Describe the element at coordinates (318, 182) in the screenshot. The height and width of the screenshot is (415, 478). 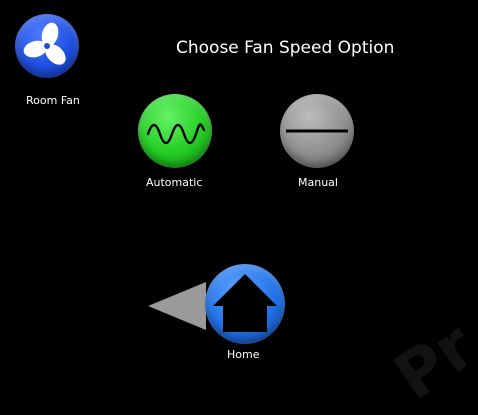
I see `manual-label: Manual` at that location.